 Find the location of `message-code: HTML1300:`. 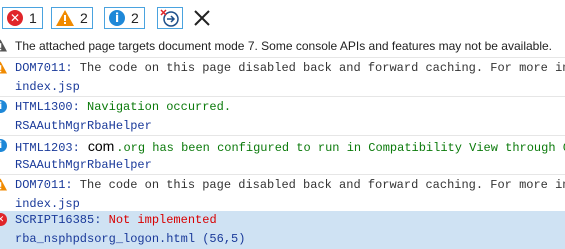

message-code: HTML1300: is located at coordinates (47, 107).